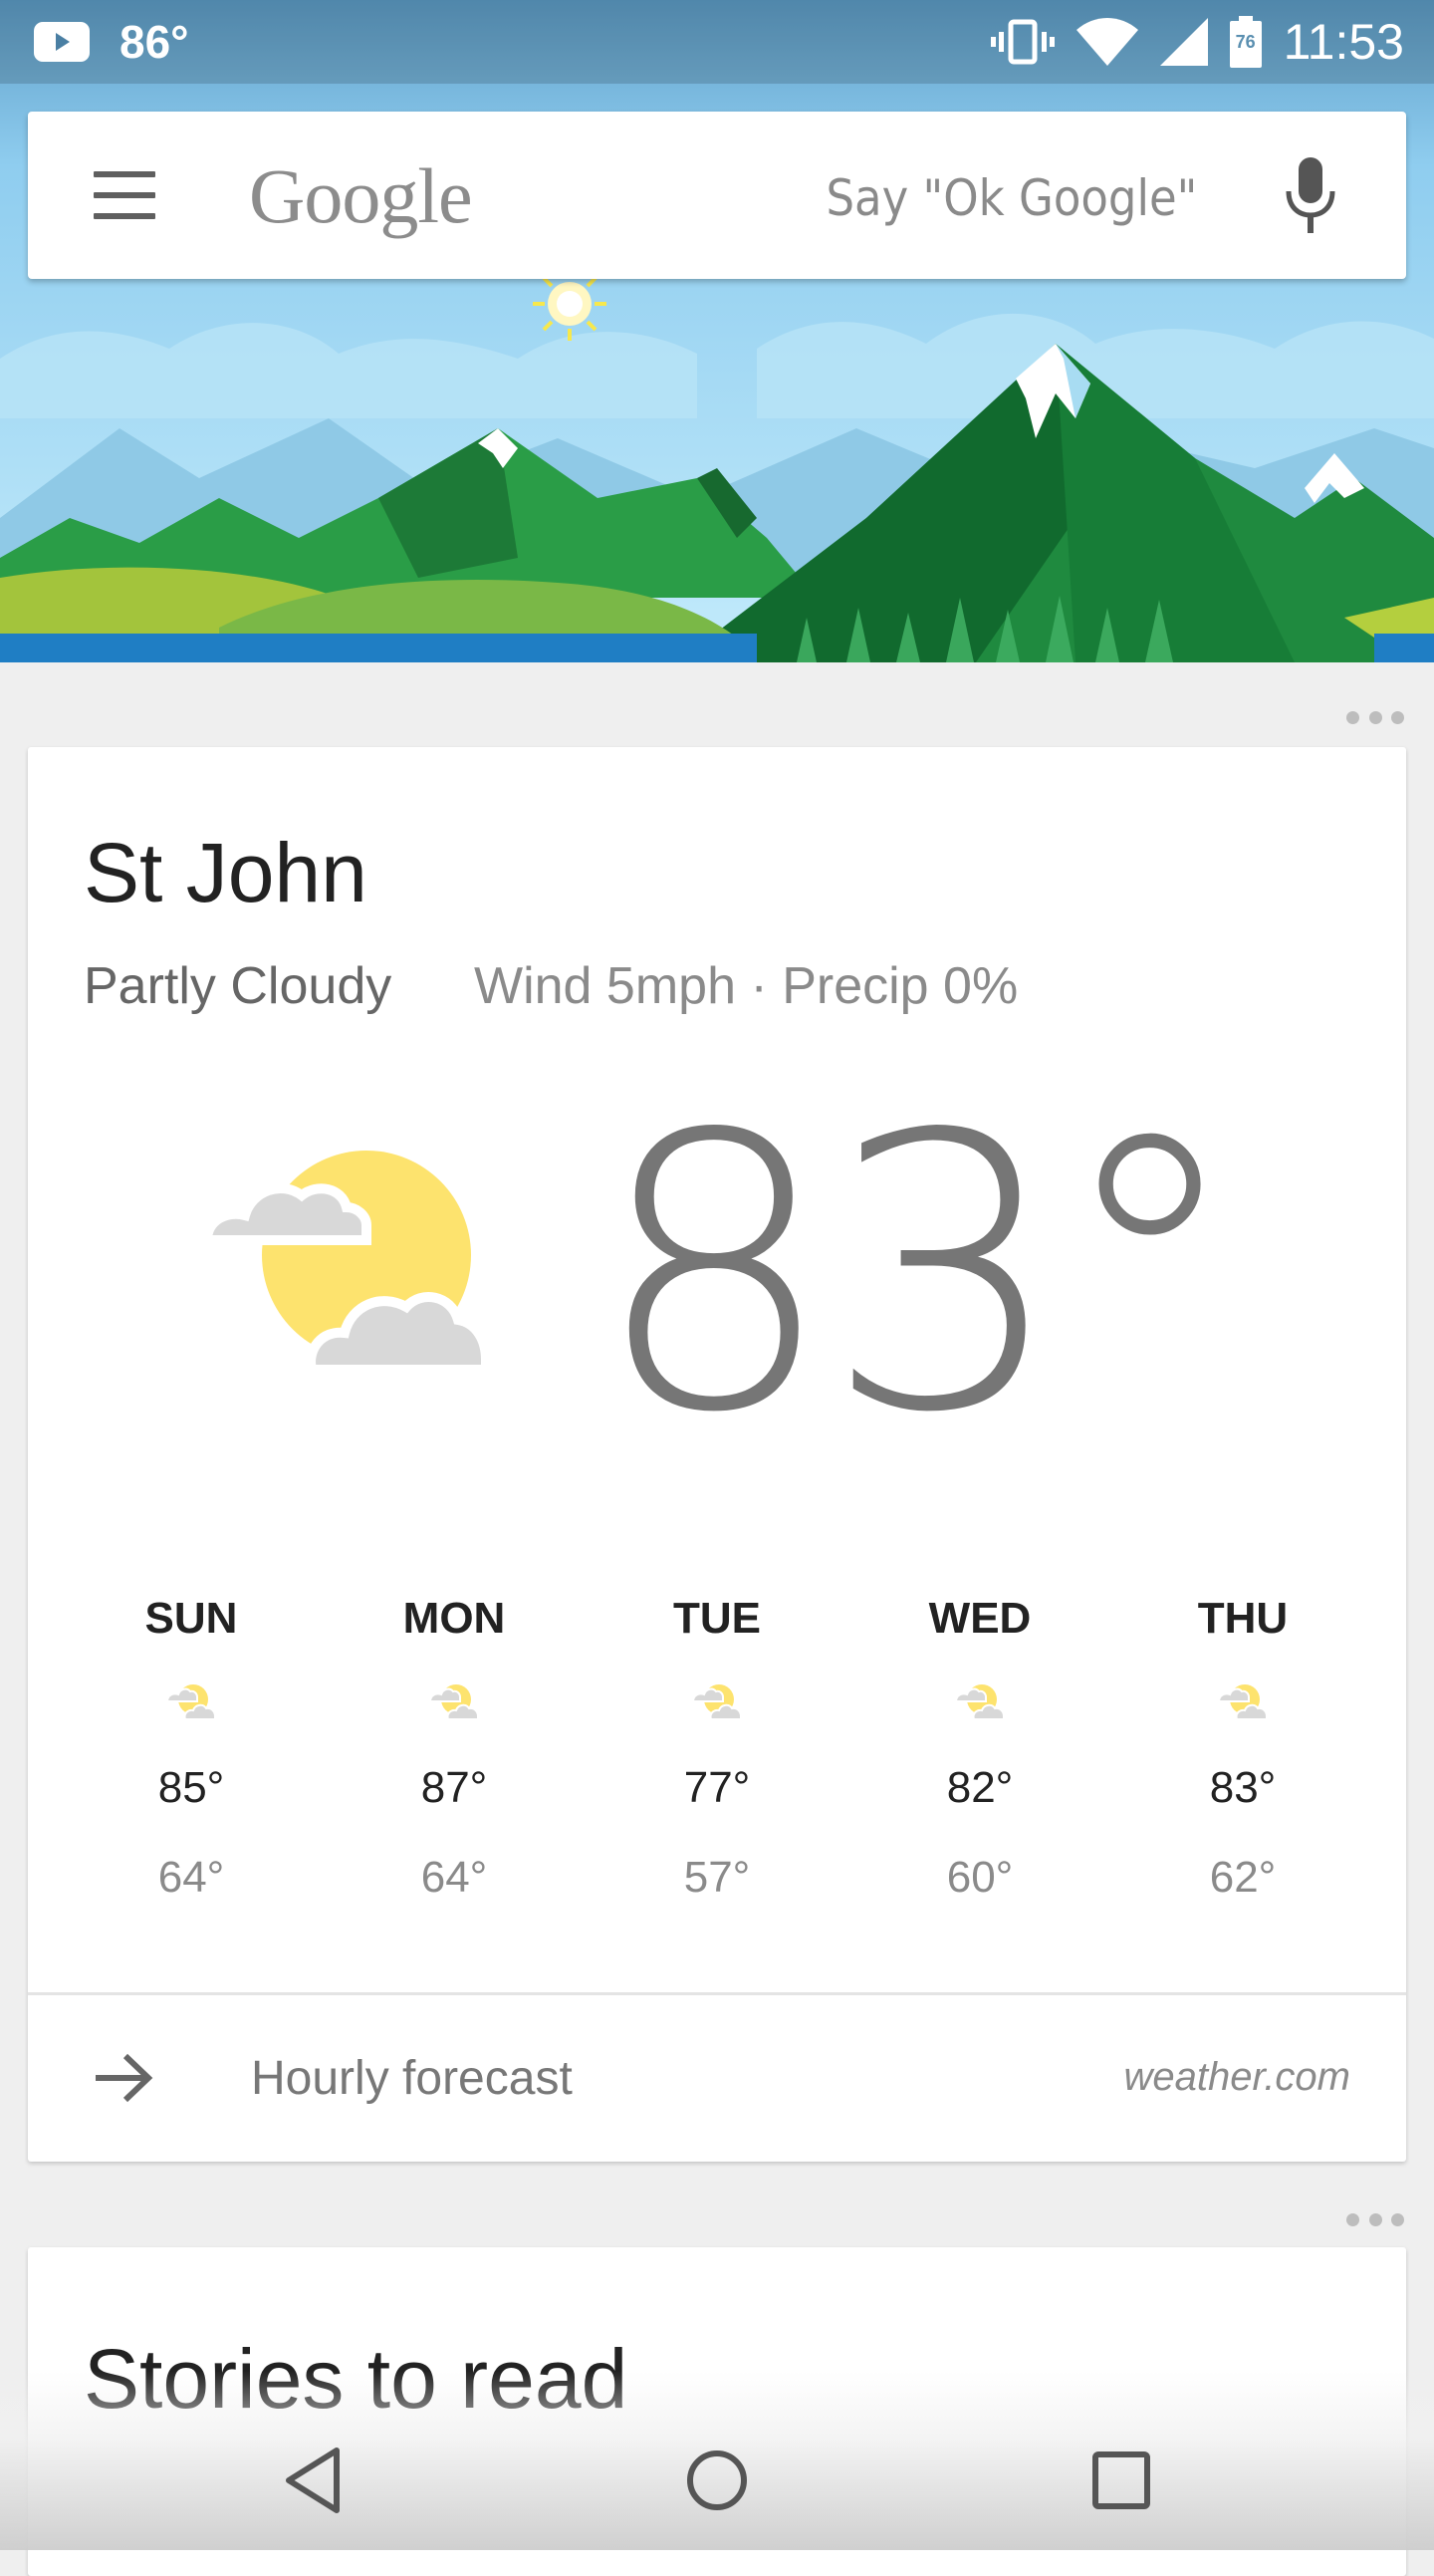  I want to click on forecast-low: 57°, so click(717, 1877).